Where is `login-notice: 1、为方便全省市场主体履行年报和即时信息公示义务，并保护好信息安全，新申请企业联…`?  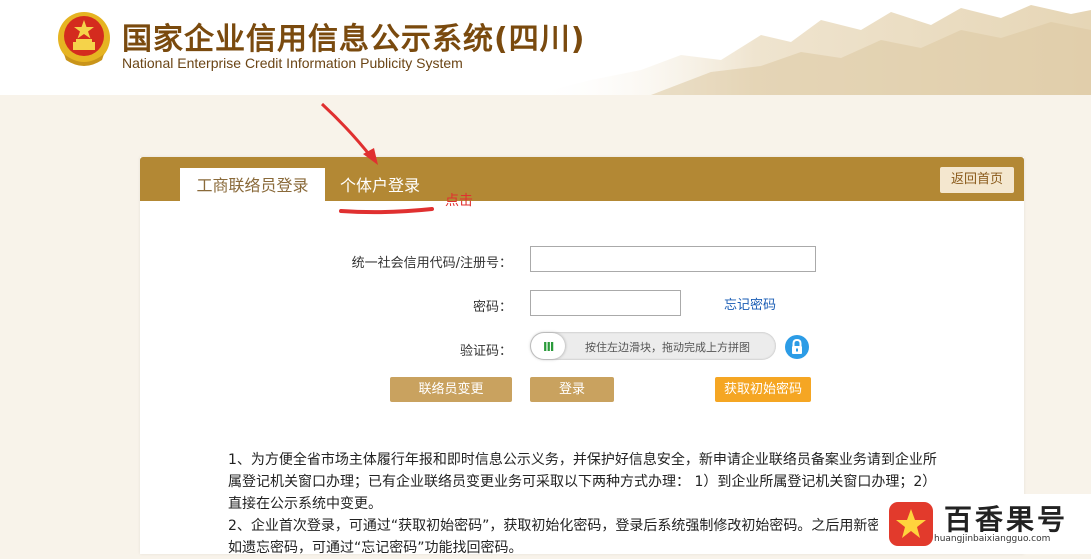 login-notice: 1、为方便全省市场主体履行年报和即时信息公示义务，并保护好信息安全，新申请企业联… is located at coordinates (588, 504).